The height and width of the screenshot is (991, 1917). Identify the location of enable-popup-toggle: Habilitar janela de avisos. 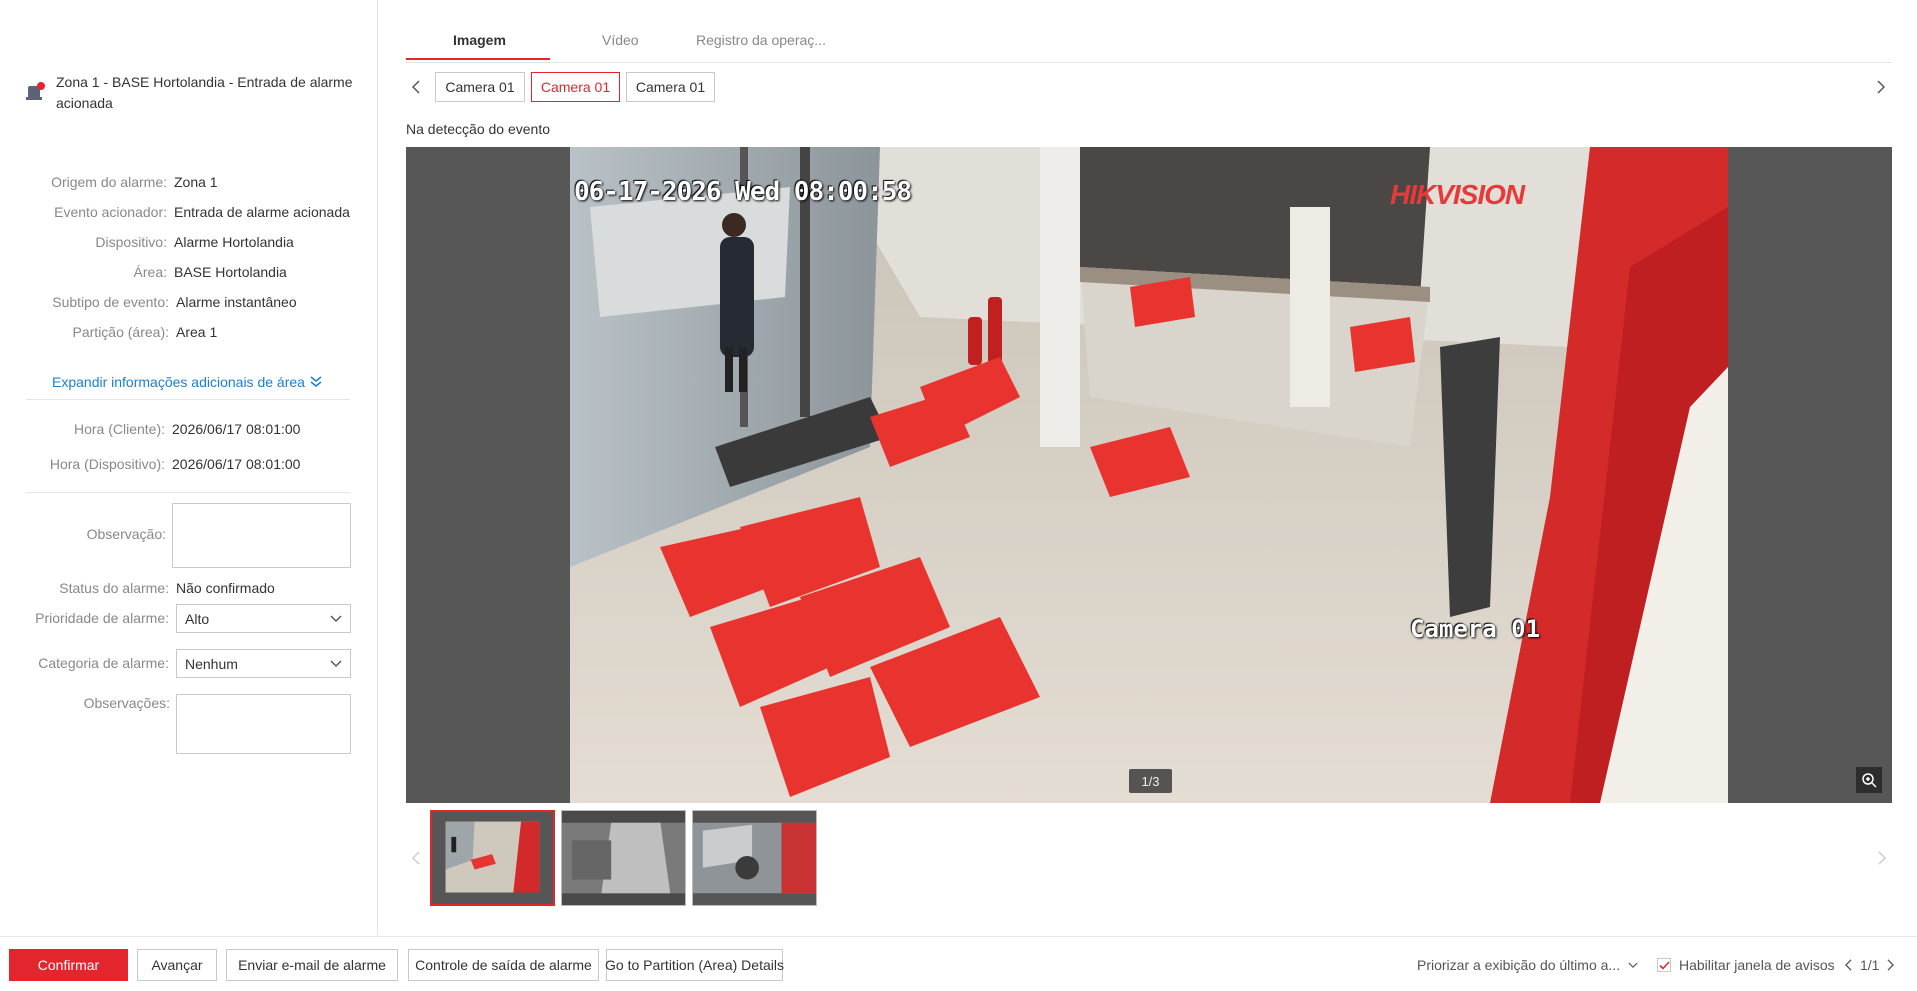
(1746, 965).